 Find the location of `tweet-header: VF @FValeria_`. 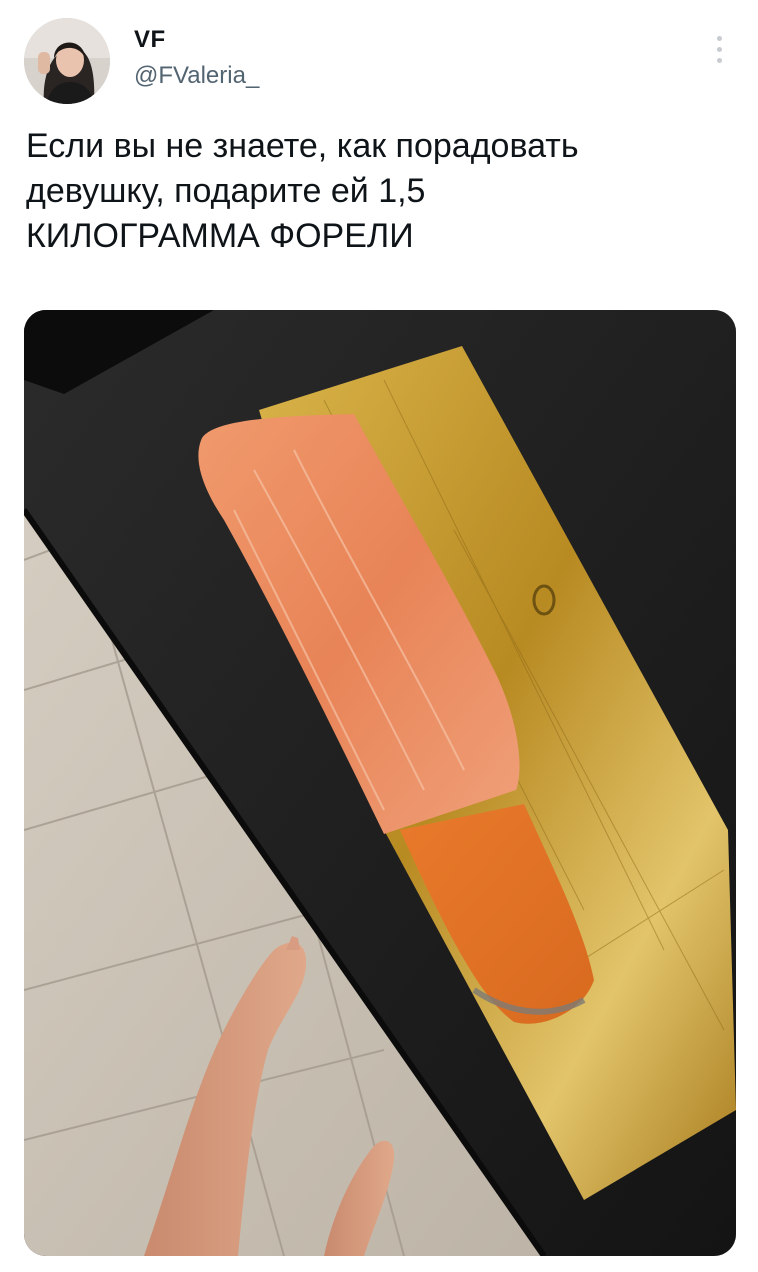

tweet-header: VF @FValeria_ is located at coordinates (379, 63).